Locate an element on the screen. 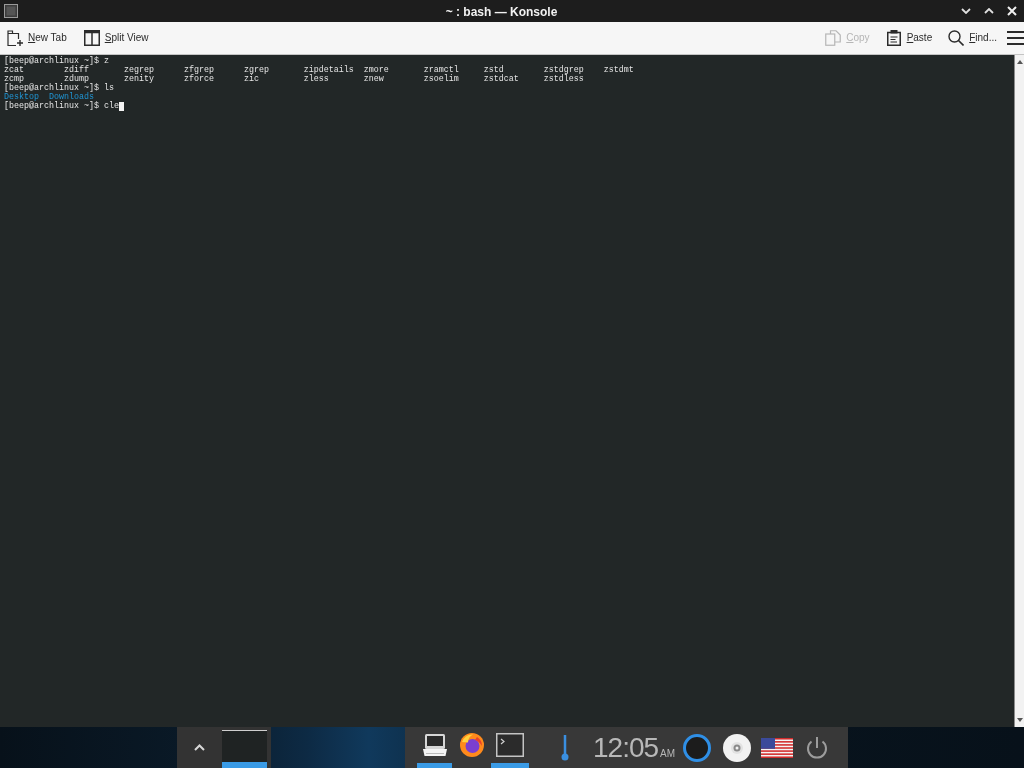 Image resolution: width=1024 pixels, height=768 pixels. chevron-down-icon is located at coordinates (966, 11).